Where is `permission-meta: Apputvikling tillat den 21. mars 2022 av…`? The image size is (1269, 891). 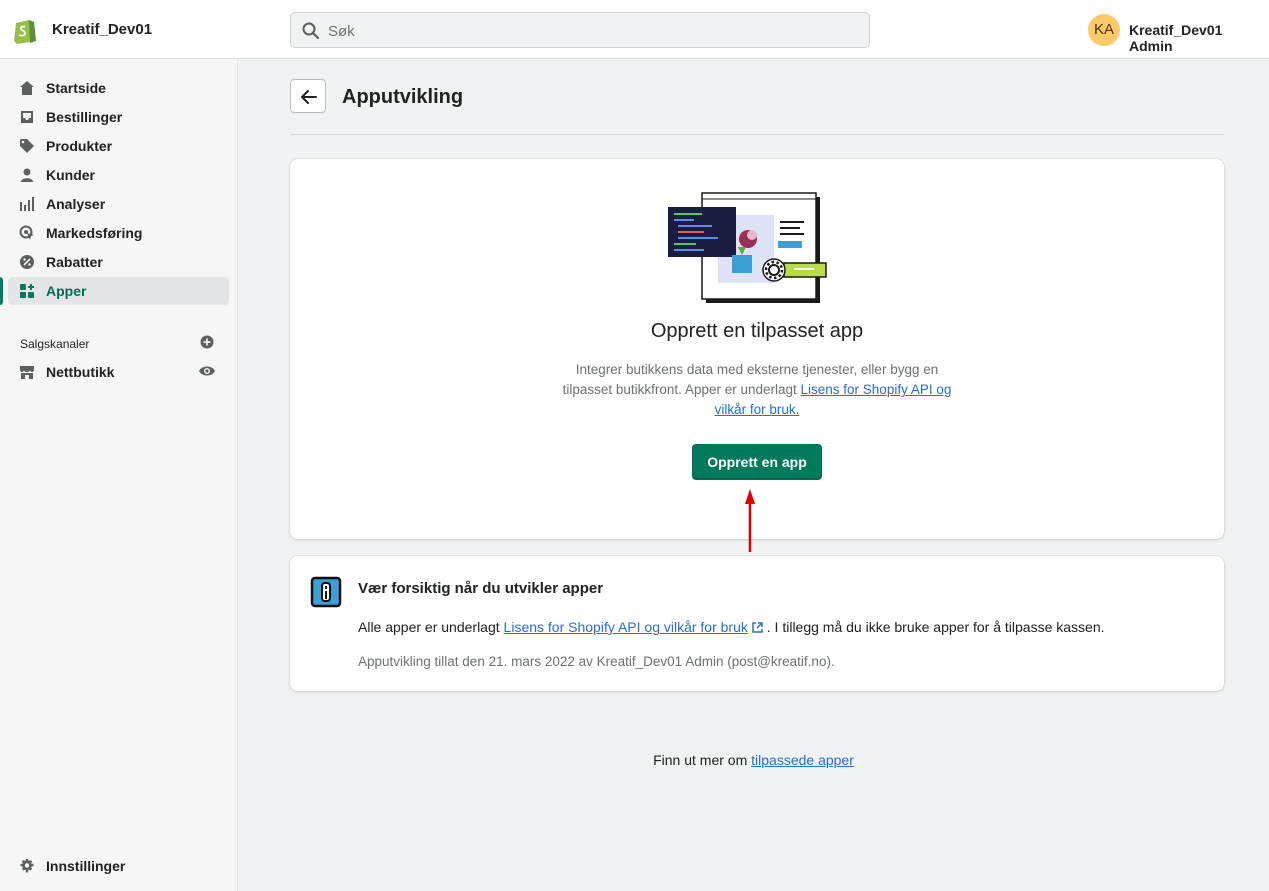 permission-meta: Apputvikling tillat den 21. mars 2022 av… is located at coordinates (596, 661).